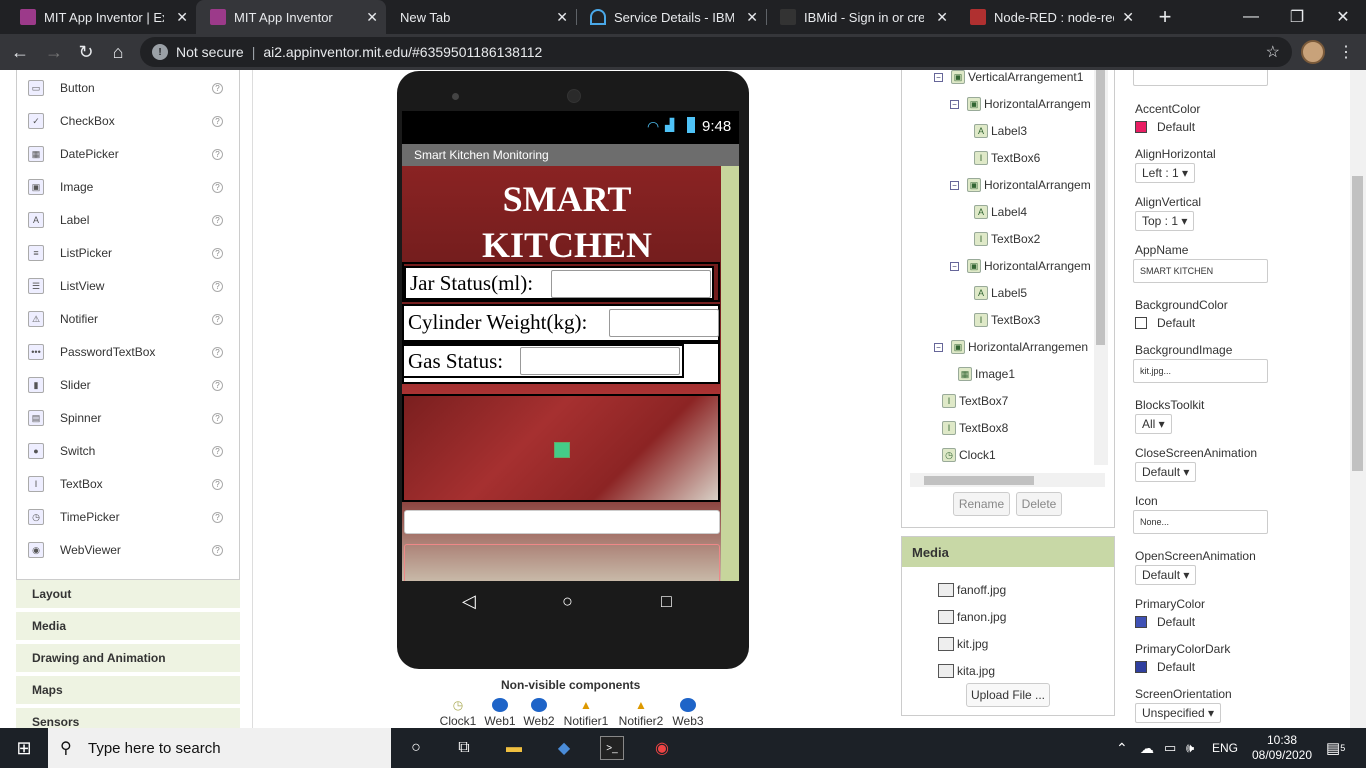 The width and height of the screenshot is (1366, 768). What do you see at coordinates (1039, 504) in the screenshot?
I see `delete-button: Delete` at bounding box center [1039, 504].